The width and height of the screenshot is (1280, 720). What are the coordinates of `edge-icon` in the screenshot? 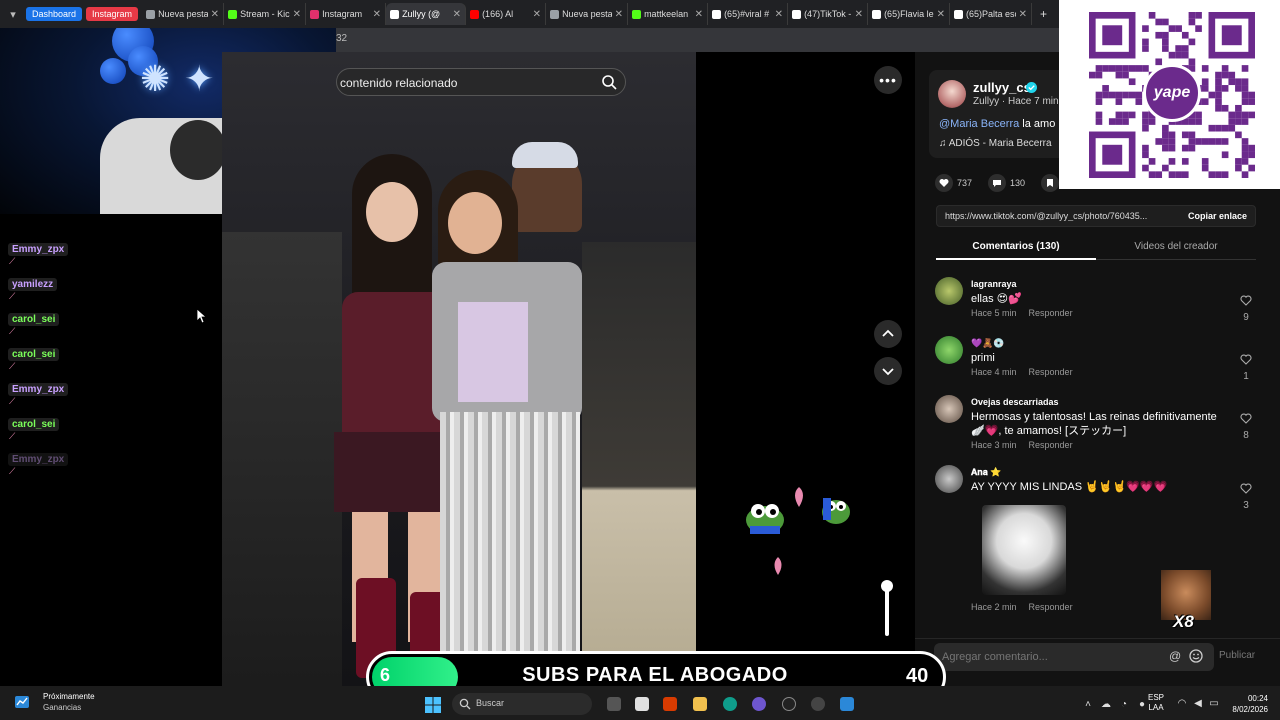 It's located at (730, 704).